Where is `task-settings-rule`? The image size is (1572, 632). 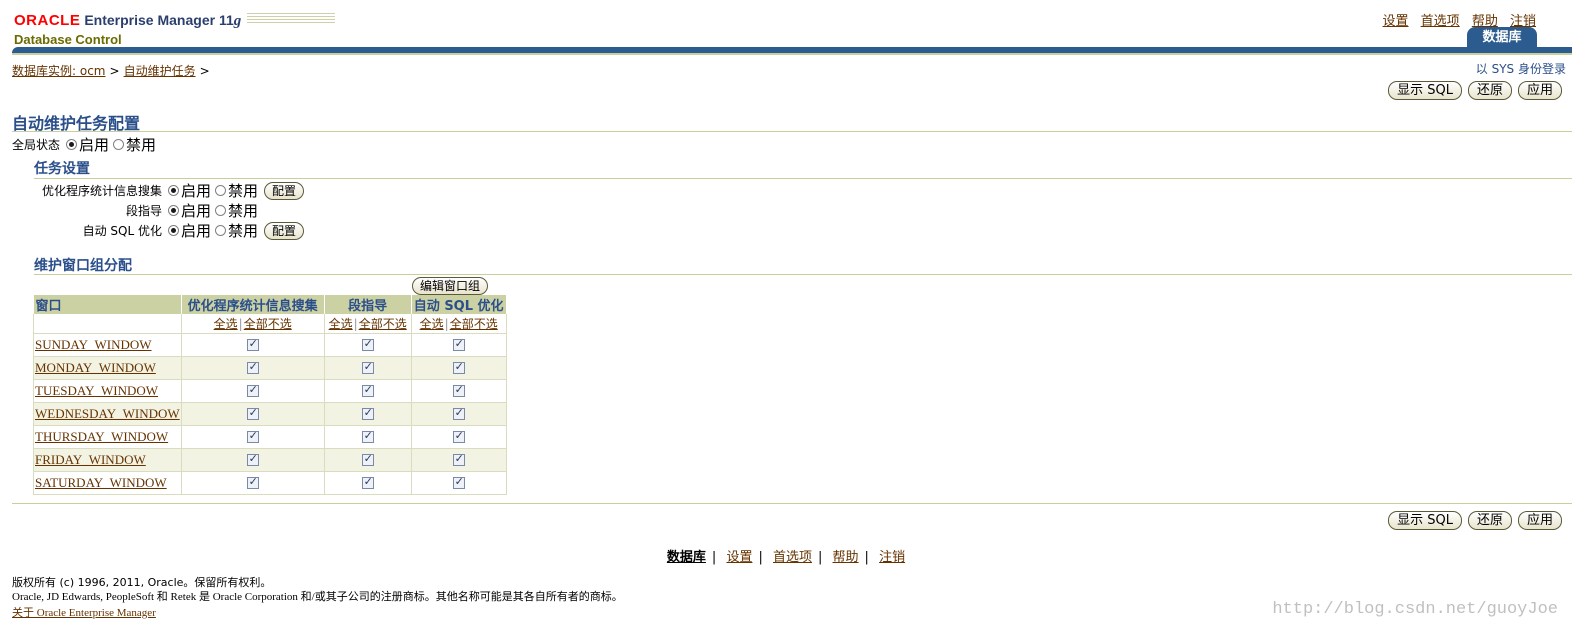 task-settings-rule is located at coordinates (803, 178).